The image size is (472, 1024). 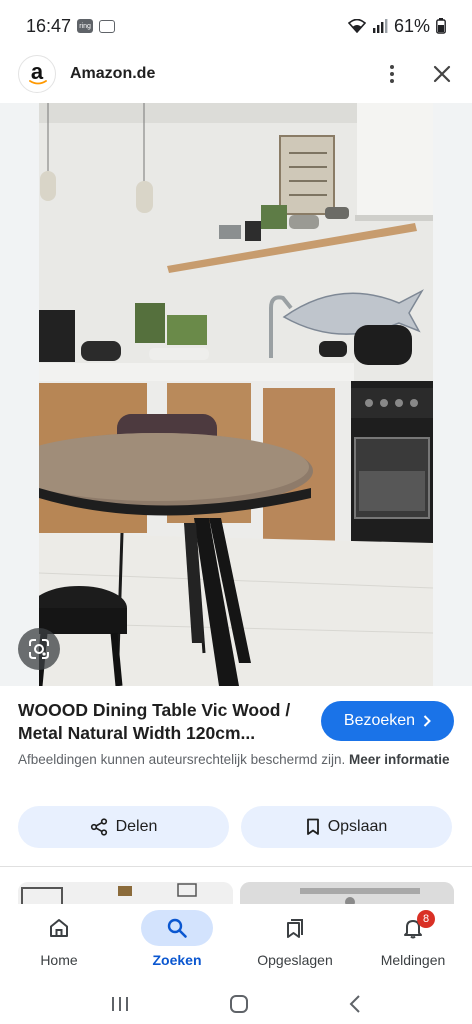 What do you see at coordinates (112, 74) in the screenshot?
I see `site-name: Amazon.de` at bounding box center [112, 74].